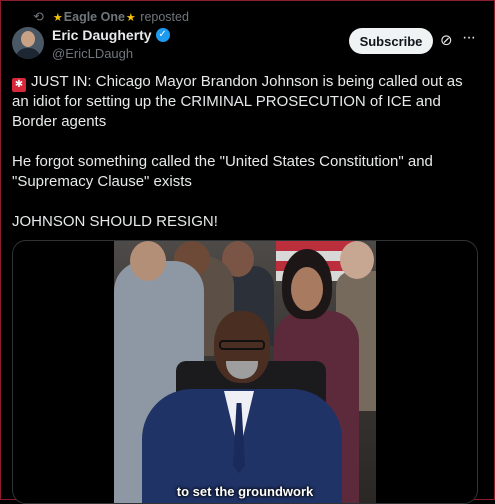 This screenshot has width=495, height=504. I want to click on author-handle: @EricLDaugh, so click(92, 53).